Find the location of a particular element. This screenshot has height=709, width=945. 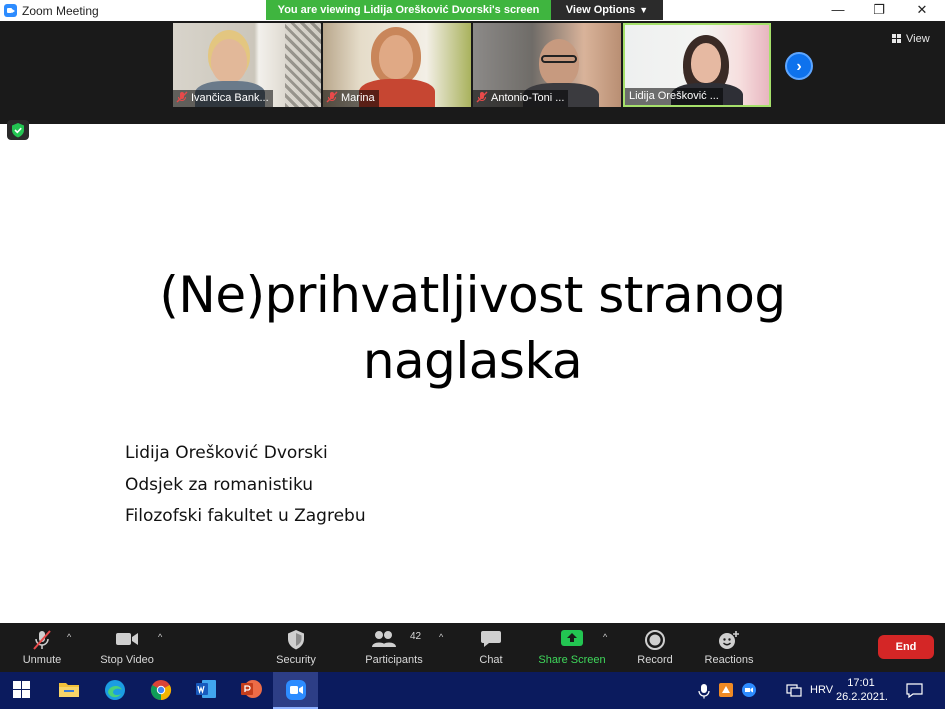

tray-app-icon is located at coordinates (726, 690).